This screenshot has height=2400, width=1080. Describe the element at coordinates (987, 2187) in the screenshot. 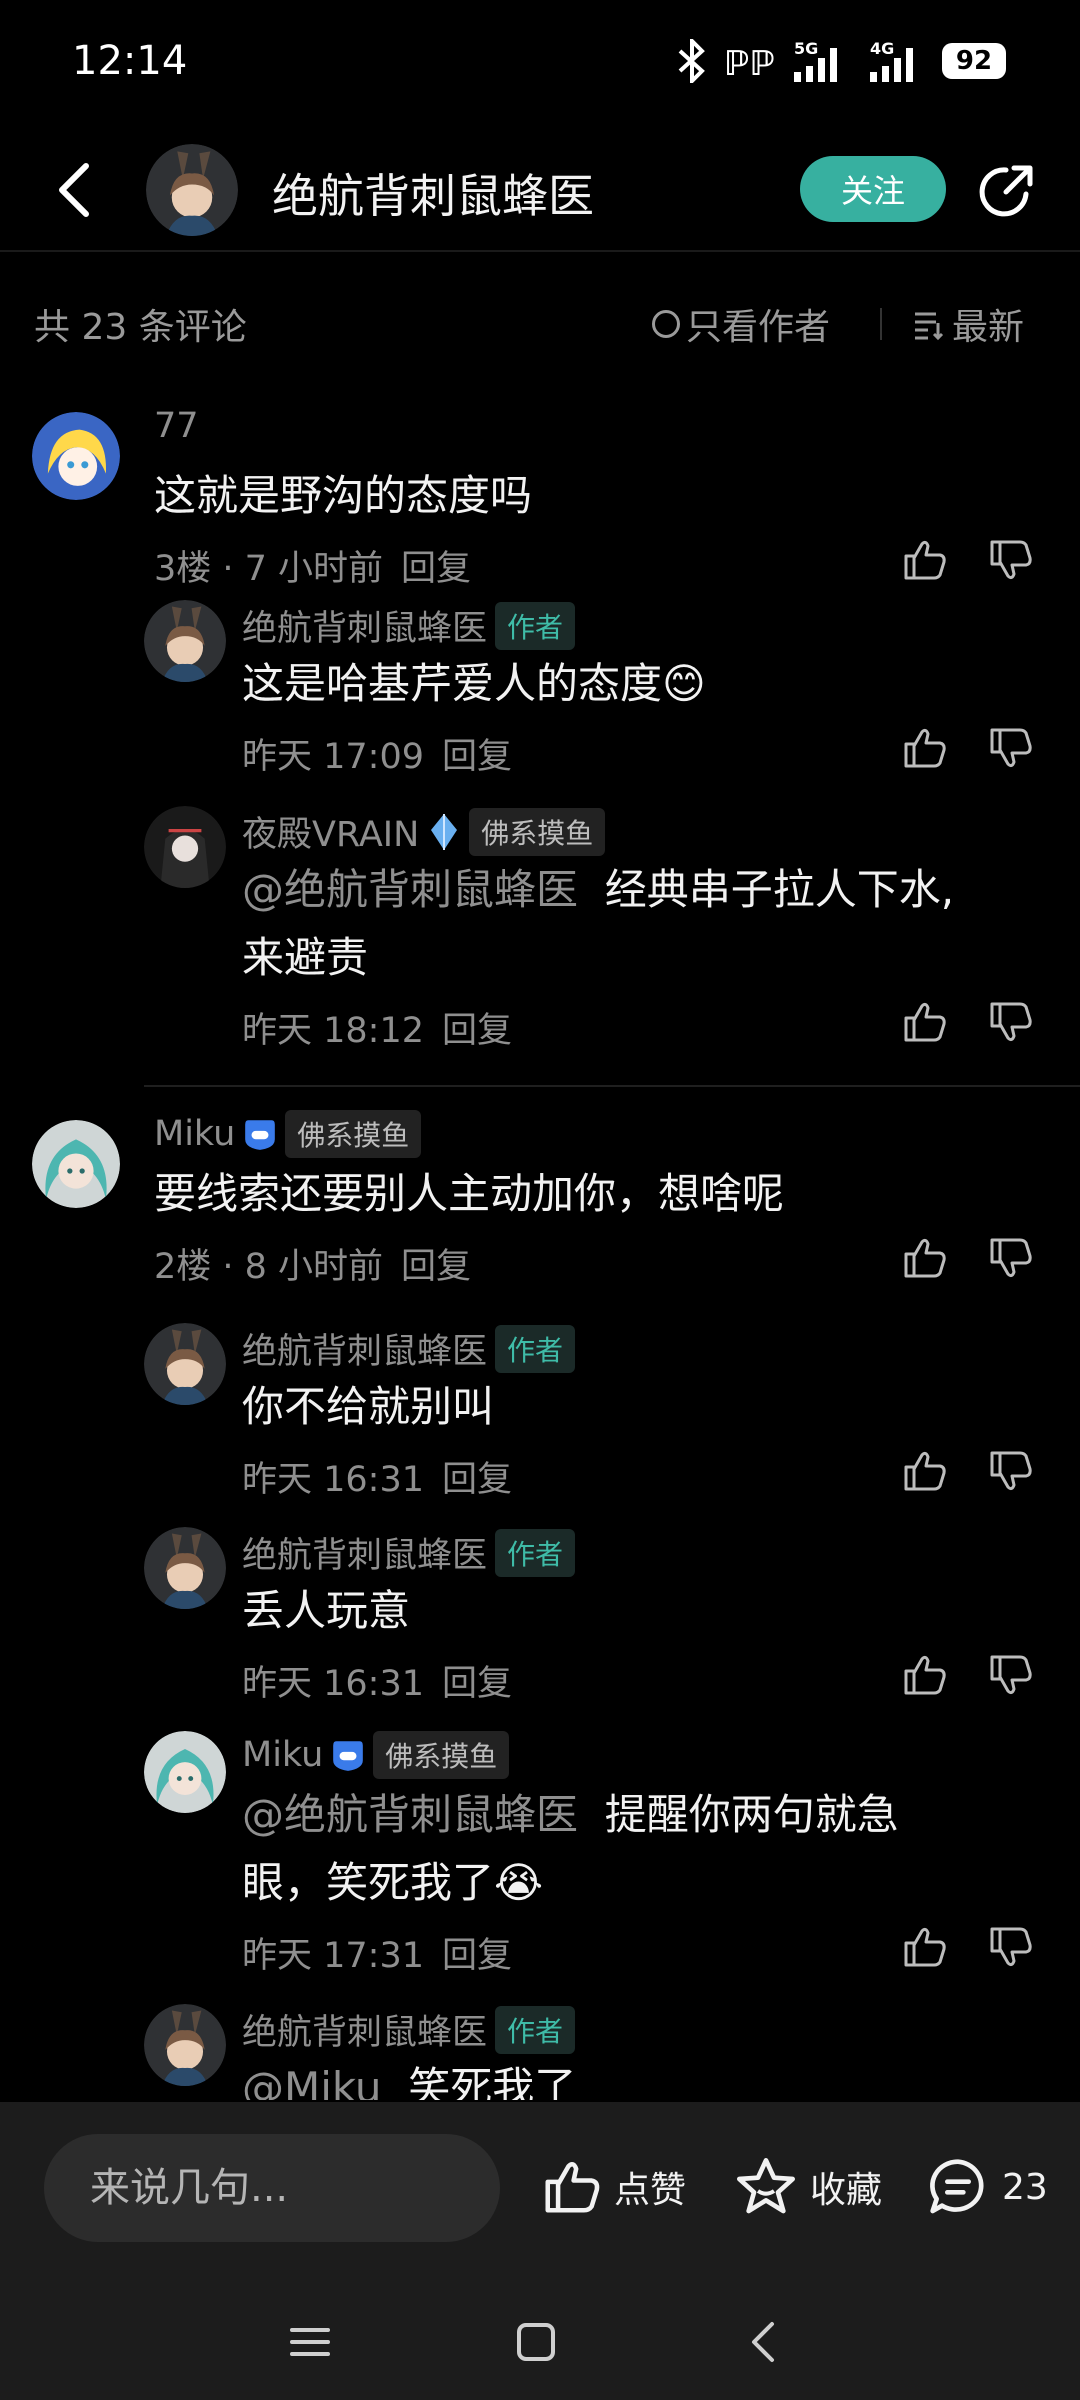

I see `comments-button: 23` at that location.